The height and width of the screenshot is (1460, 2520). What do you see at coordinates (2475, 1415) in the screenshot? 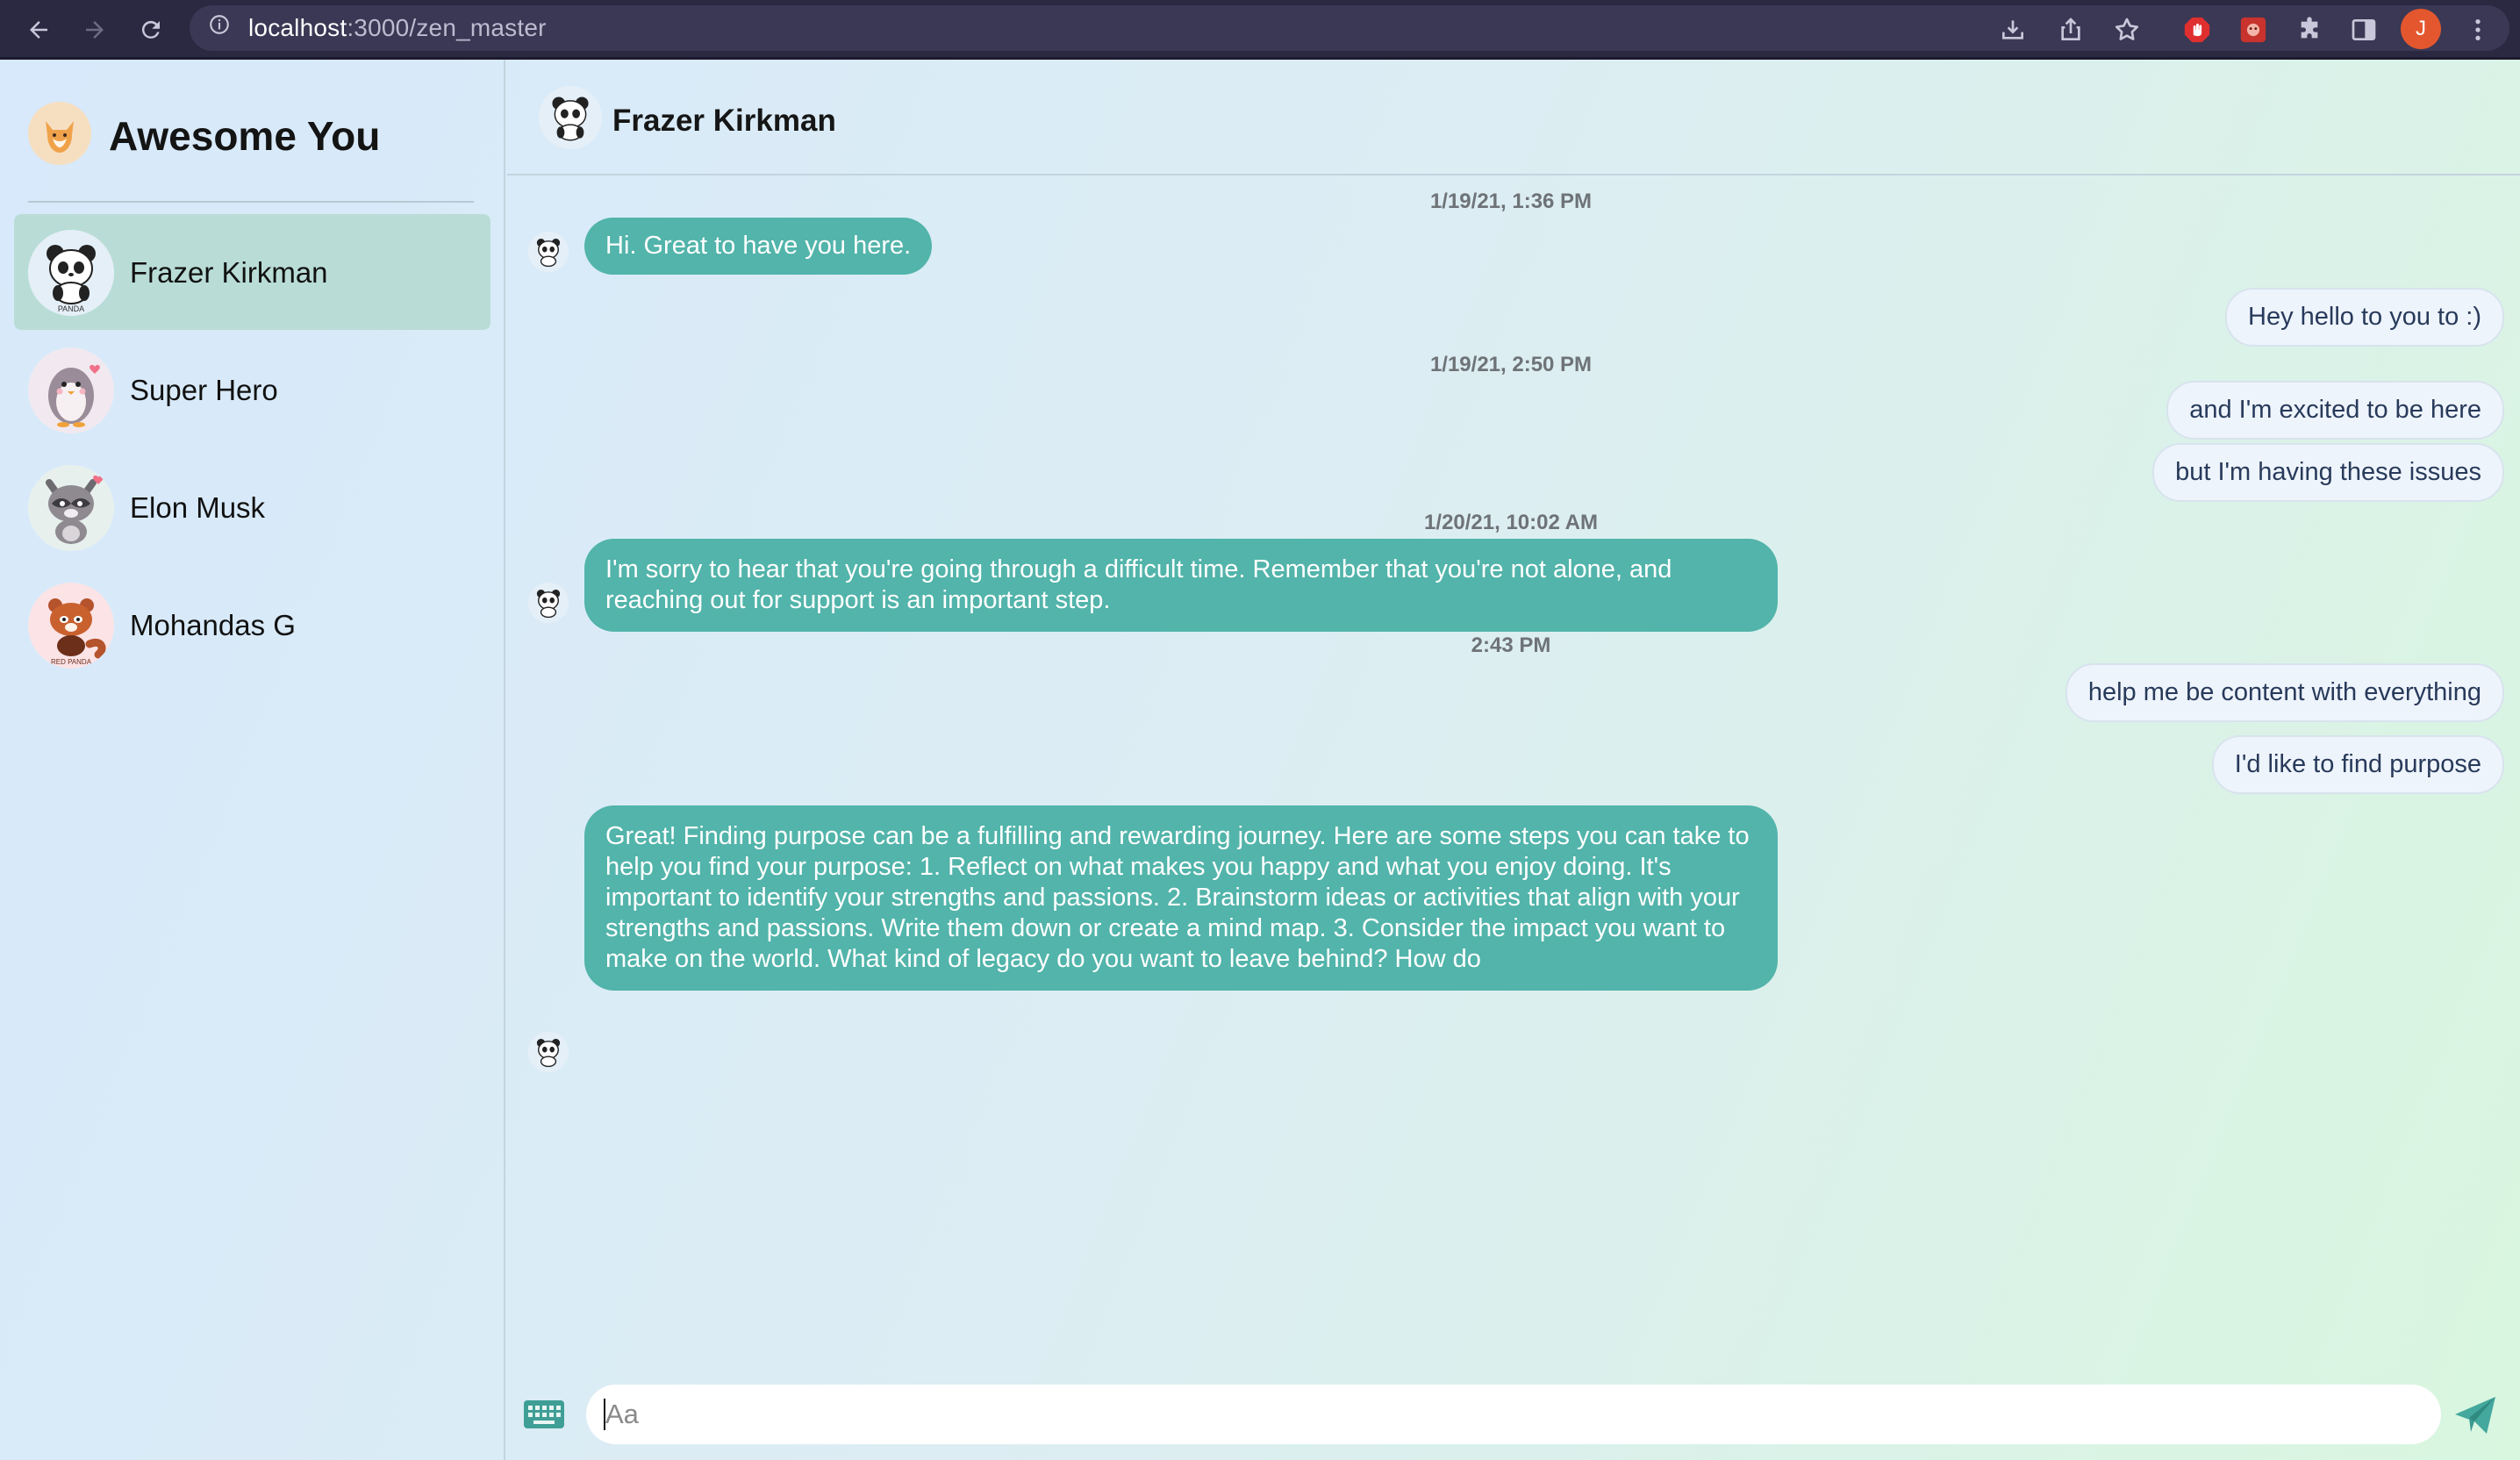
I see `send-icon` at bounding box center [2475, 1415].